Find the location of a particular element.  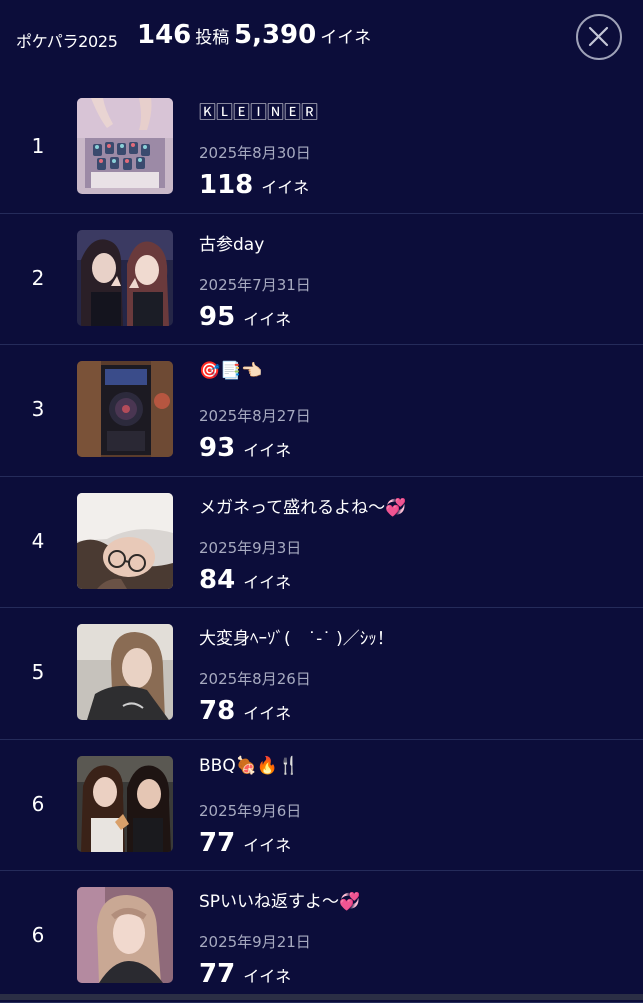

post-title: 大変身ﾍｰｿﾞ( ˙-˙ )／ｼｯ！ is located at coordinates (296, 639).